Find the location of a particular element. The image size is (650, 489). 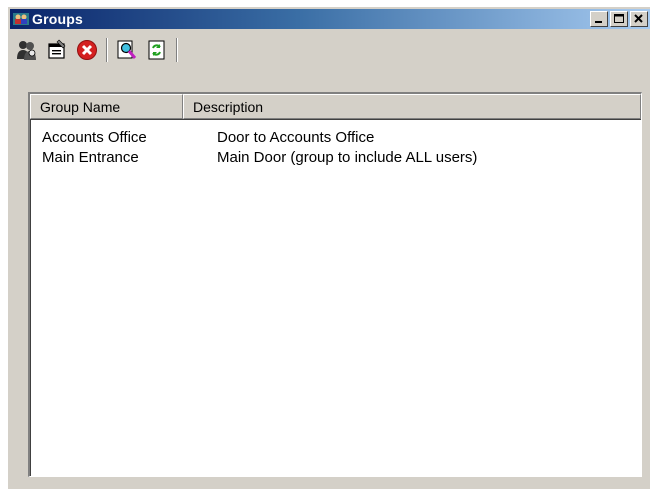

toolbar-separator is located at coordinates (107, 50).